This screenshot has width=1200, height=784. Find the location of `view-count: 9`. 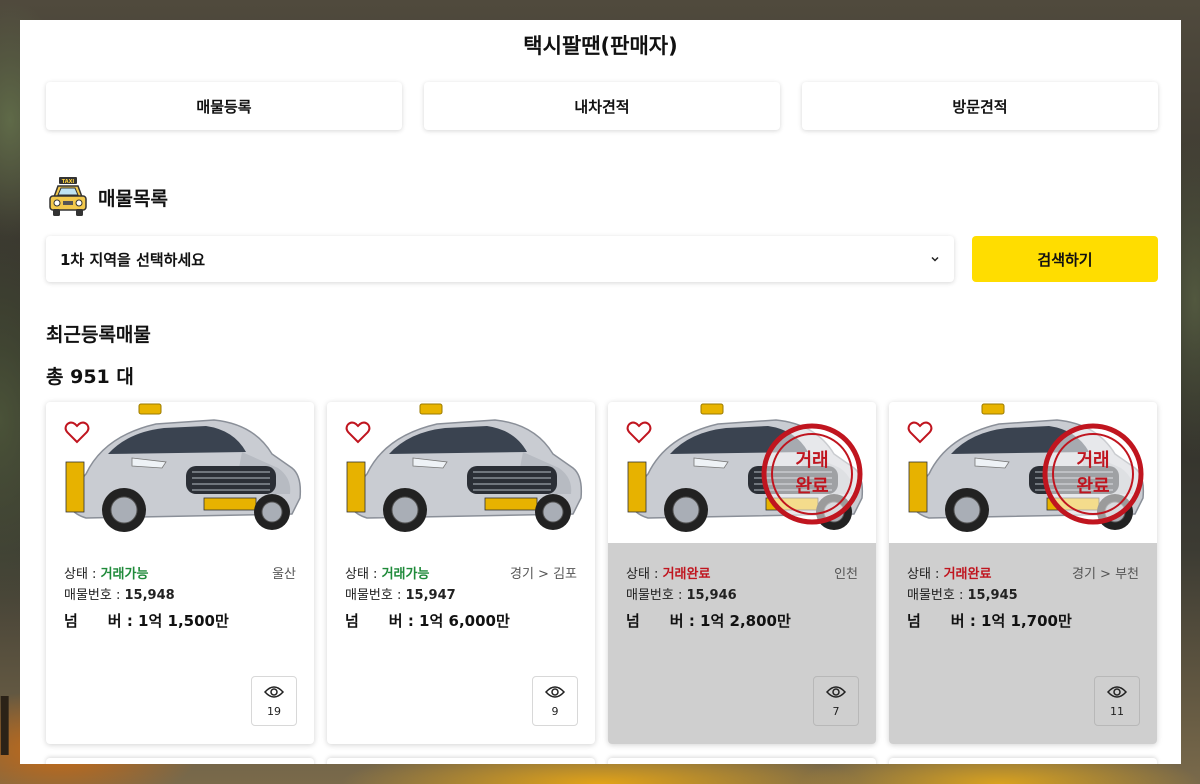

view-count: 9 is located at coordinates (555, 711).